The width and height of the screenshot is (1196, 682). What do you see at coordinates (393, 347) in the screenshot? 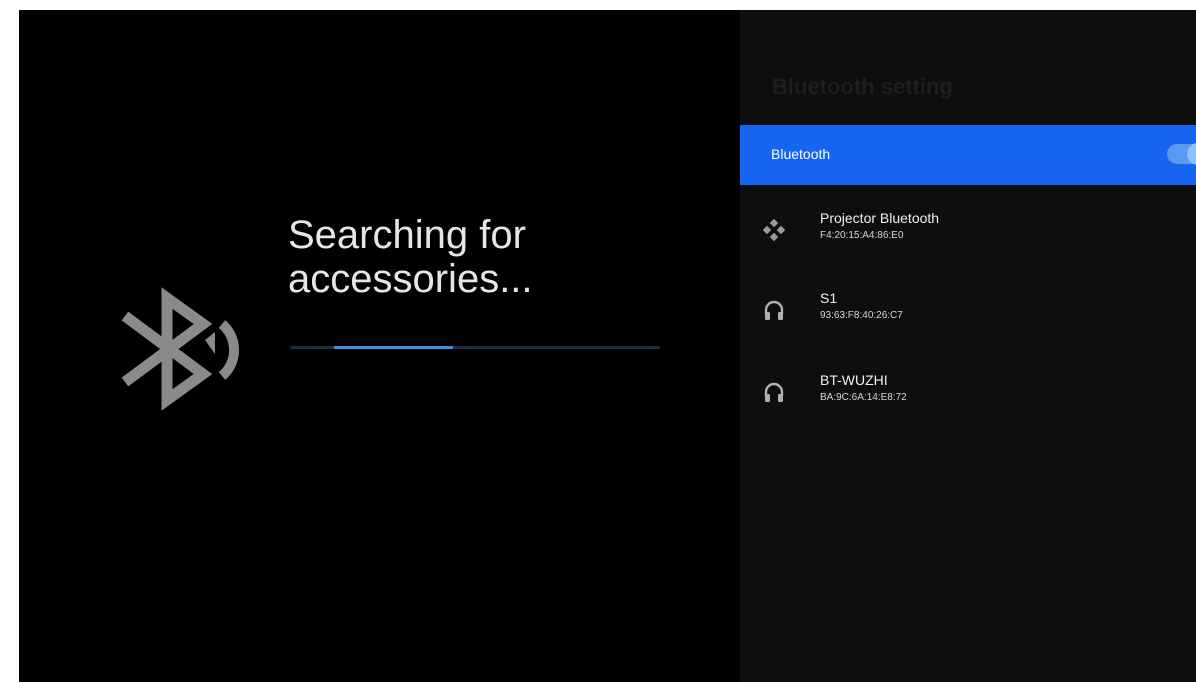
I see `search-progress-fill` at bounding box center [393, 347].